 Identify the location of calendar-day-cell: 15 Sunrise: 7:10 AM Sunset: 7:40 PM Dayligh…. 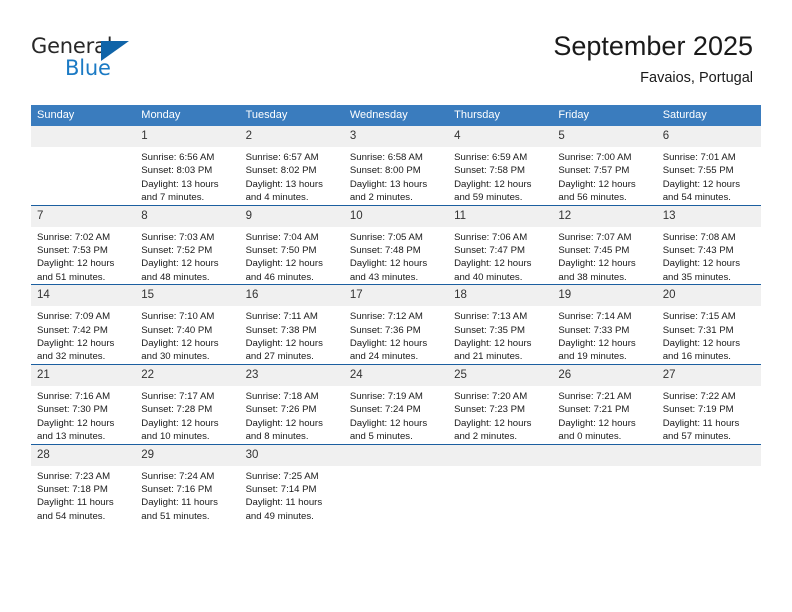
(187, 324).